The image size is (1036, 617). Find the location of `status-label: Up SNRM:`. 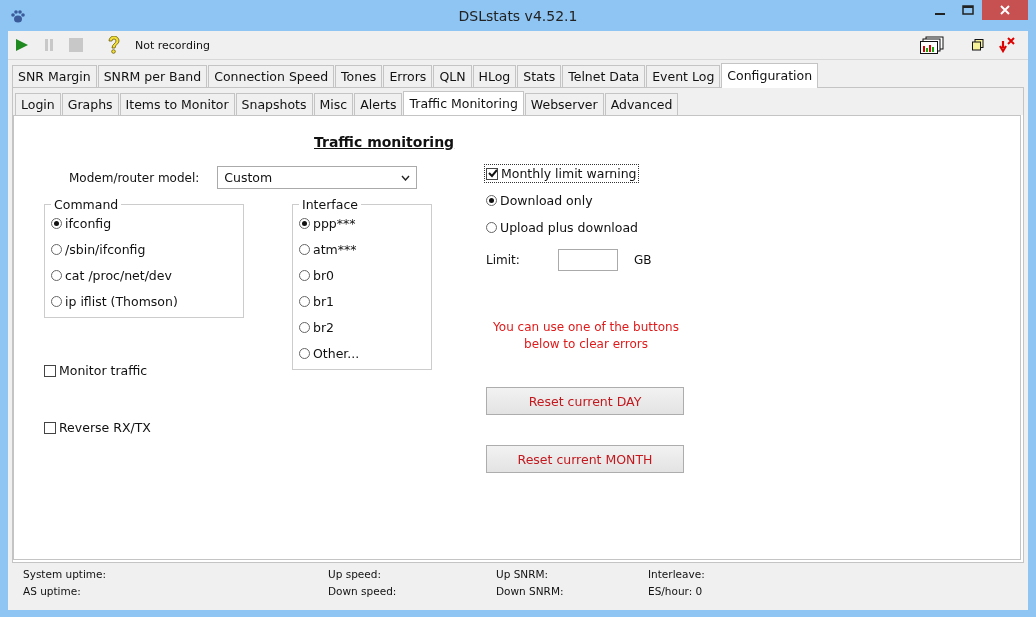

status-label: Up SNRM: is located at coordinates (523, 574).